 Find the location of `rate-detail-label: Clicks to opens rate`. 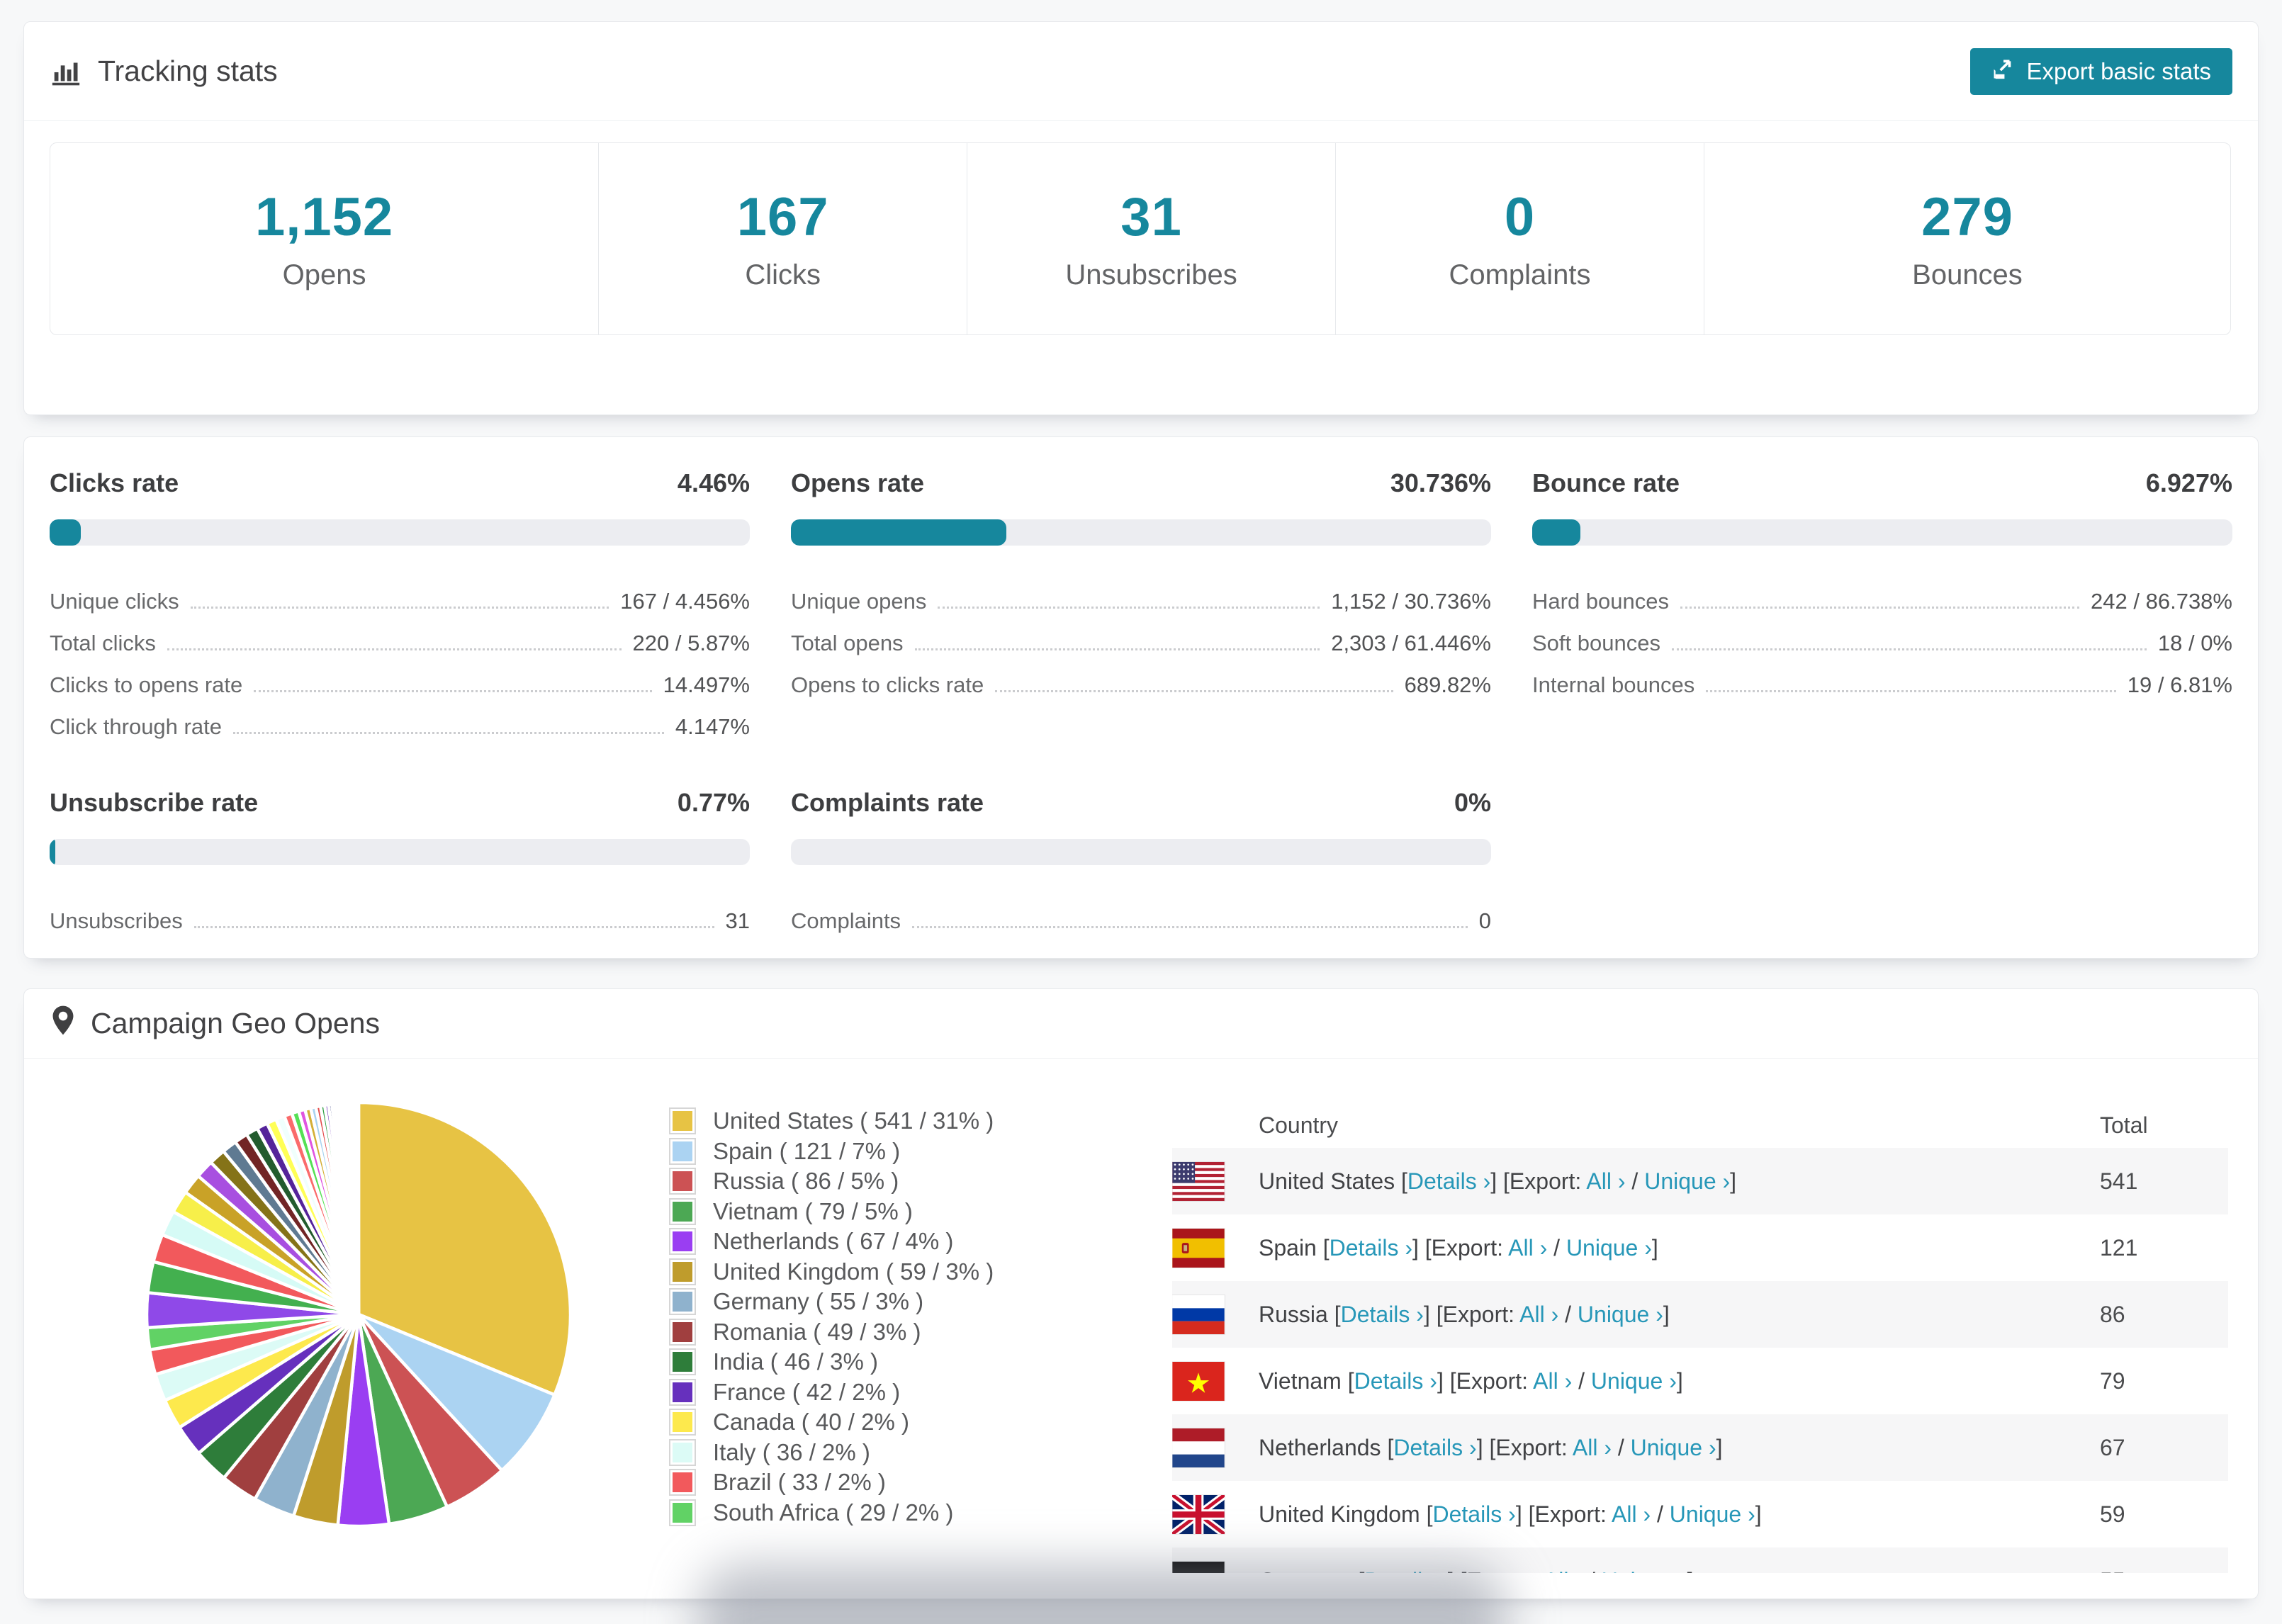

rate-detail-label: Clicks to opens rate is located at coordinates (146, 684).